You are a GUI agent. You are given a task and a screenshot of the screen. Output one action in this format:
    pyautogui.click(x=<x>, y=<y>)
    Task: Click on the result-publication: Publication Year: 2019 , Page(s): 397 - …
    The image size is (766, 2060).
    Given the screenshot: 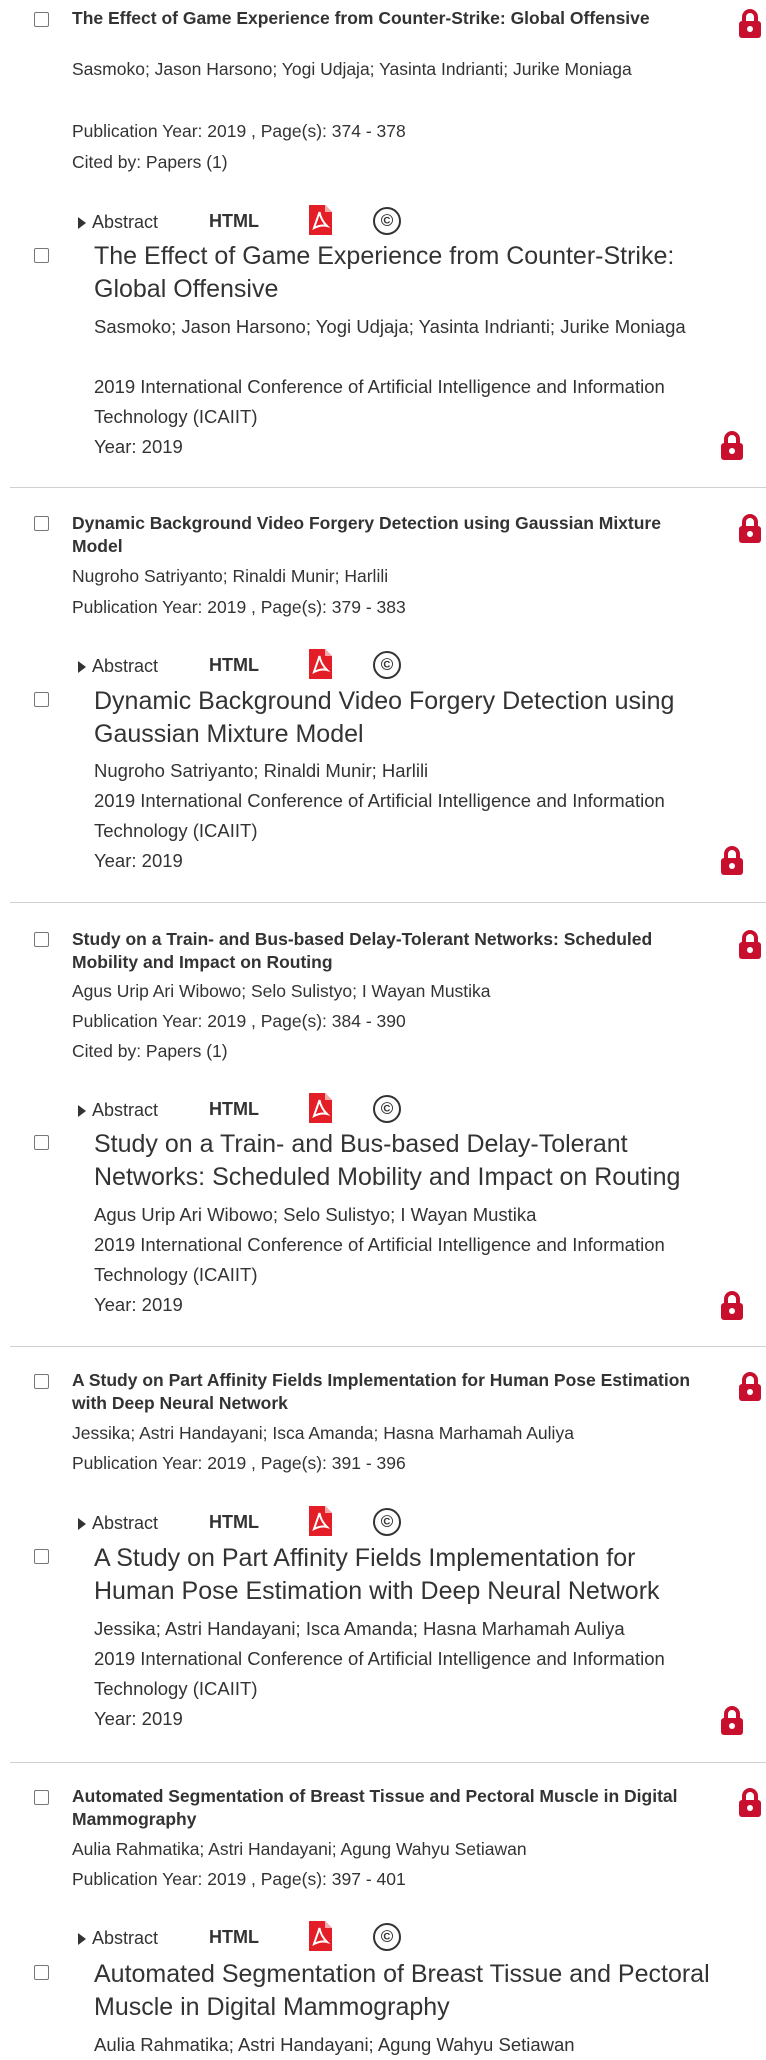 What is the action you would take?
    pyautogui.click(x=239, y=1879)
    